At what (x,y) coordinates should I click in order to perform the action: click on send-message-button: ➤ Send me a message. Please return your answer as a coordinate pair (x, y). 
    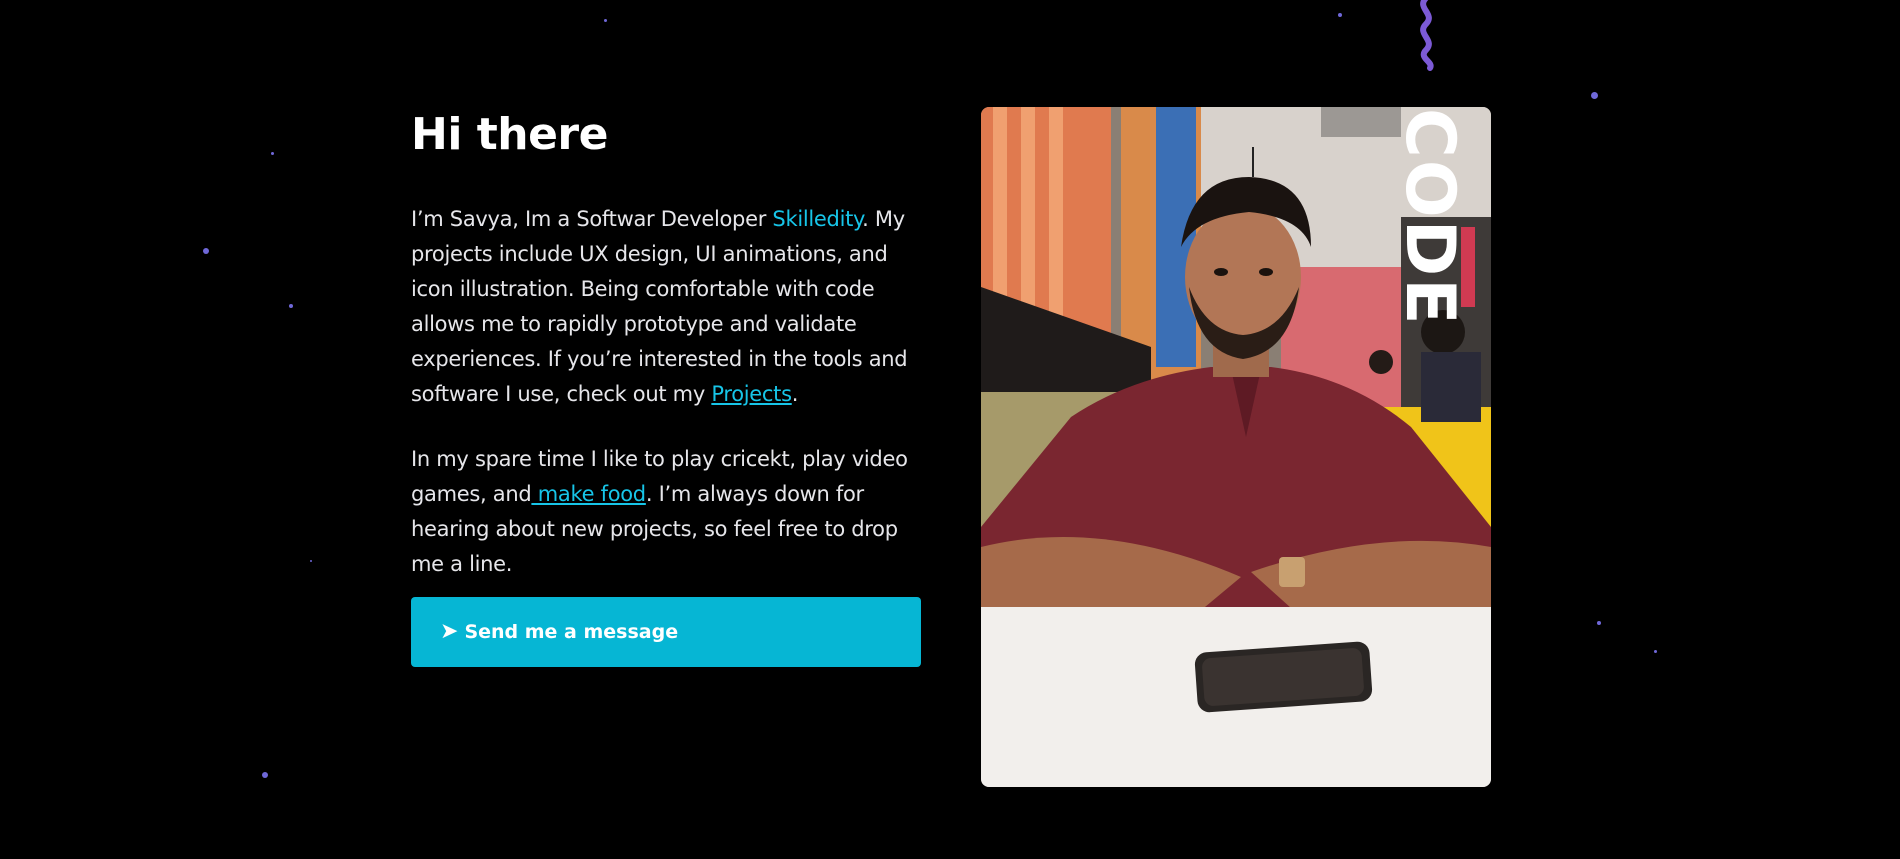
    Looking at the image, I should click on (666, 632).